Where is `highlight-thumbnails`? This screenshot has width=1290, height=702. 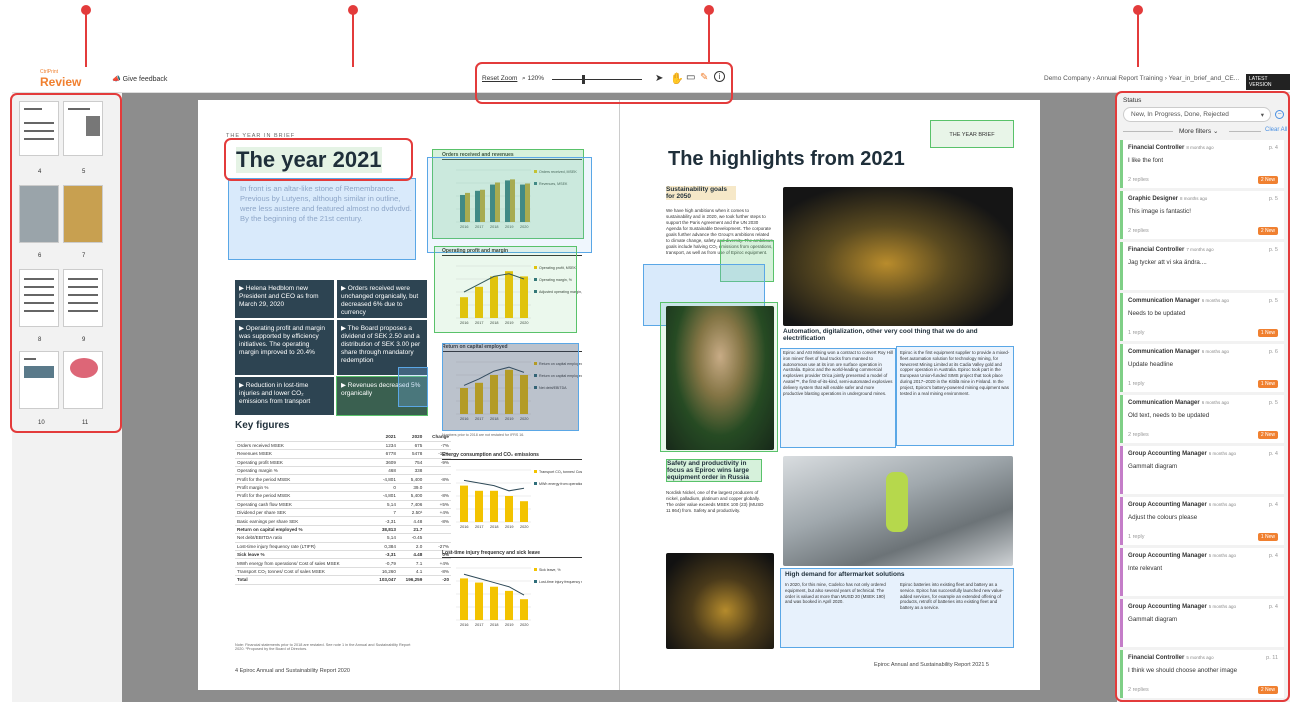
highlight-thumbnails is located at coordinates (66, 263).